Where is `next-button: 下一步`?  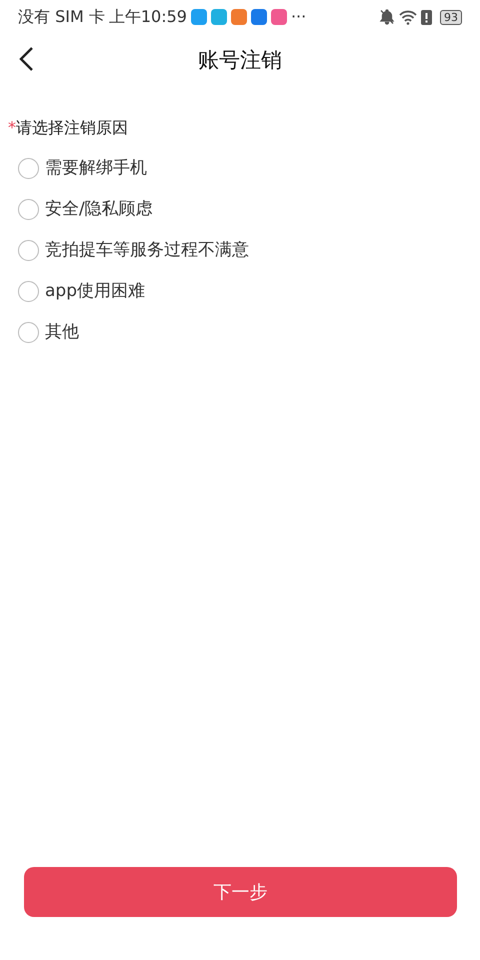
next-button: 下一步 is located at coordinates (240, 892).